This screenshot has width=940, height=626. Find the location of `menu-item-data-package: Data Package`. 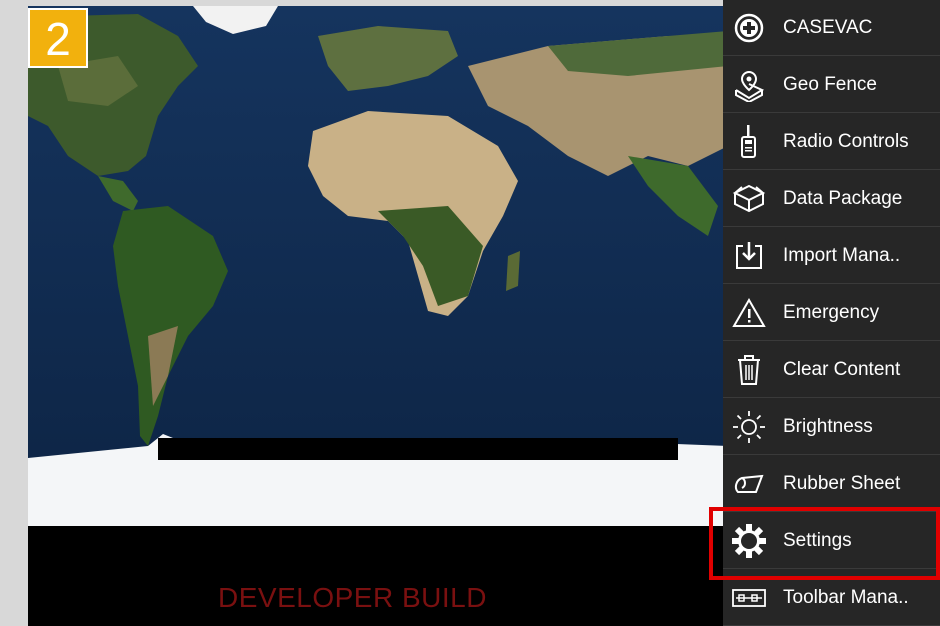

menu-item-data-package: Data Package is located at coordinates (831, 199).